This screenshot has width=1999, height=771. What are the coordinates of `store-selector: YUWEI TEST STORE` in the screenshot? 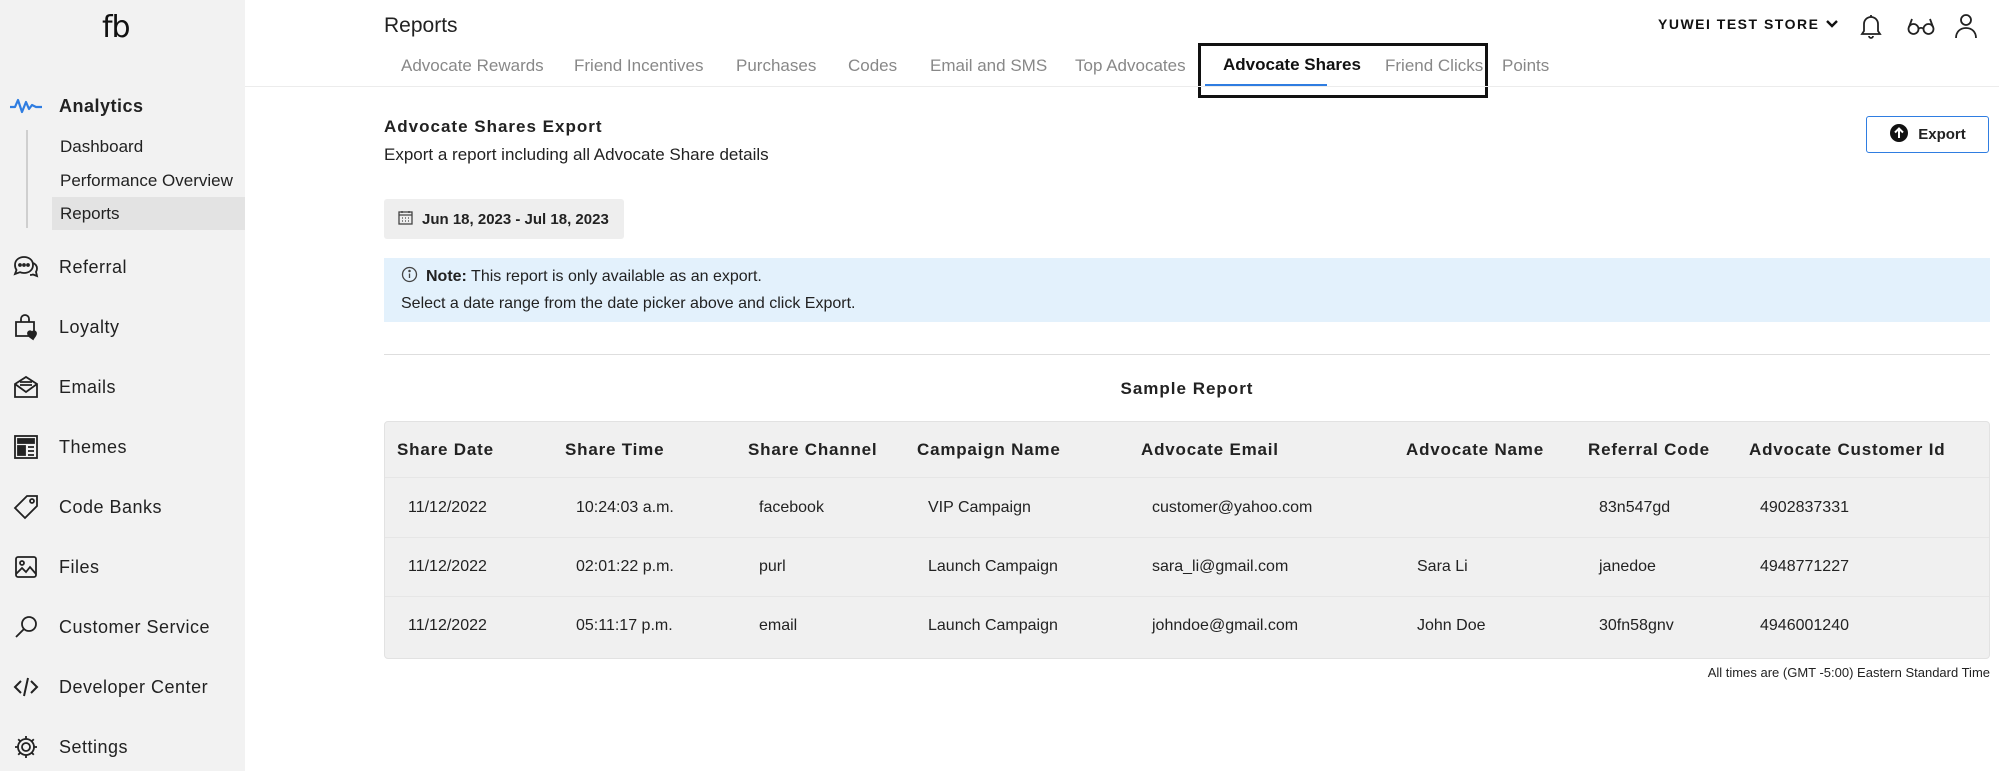 It's located at (1748, 24).